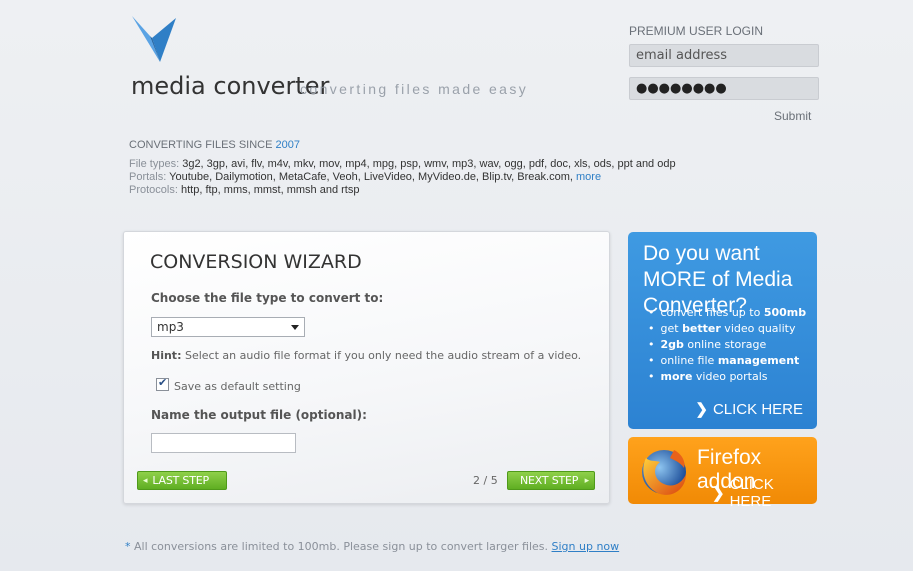 This screenshot has width=913, height=571. What do you see at coordinates (727, 329) in the screenshot?
I see `promo-bullet: get better video quality` at bounding box center [727, 329].